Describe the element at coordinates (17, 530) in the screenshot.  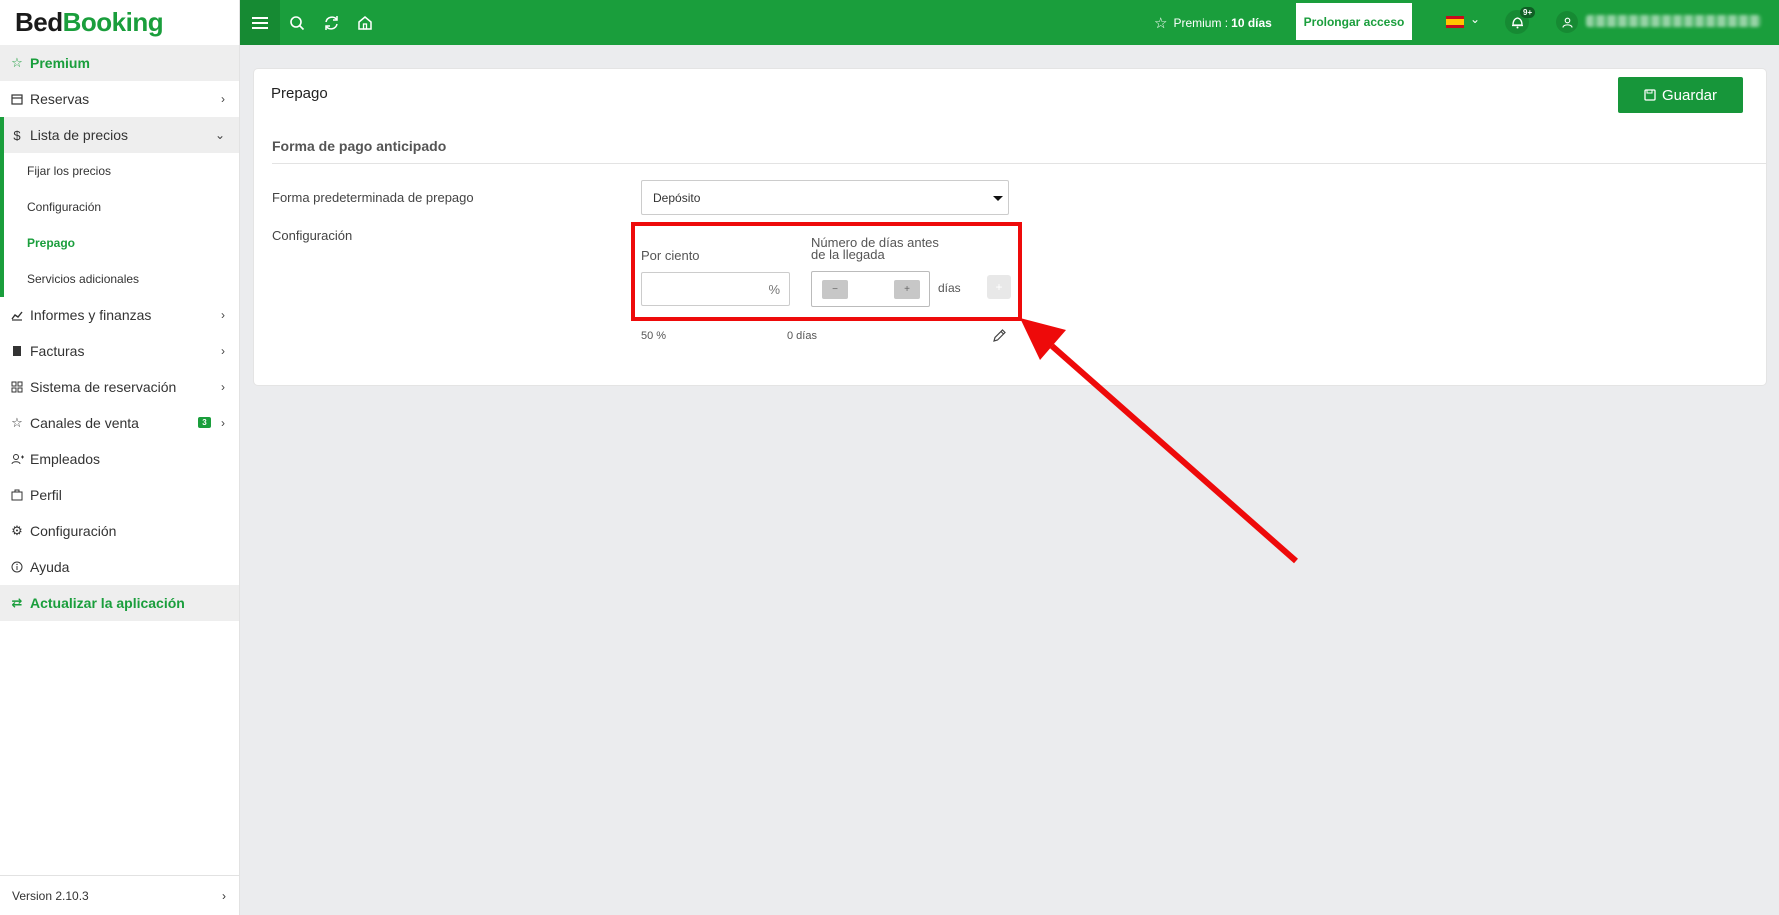
I see `gear-icon: ⚙` at that location.